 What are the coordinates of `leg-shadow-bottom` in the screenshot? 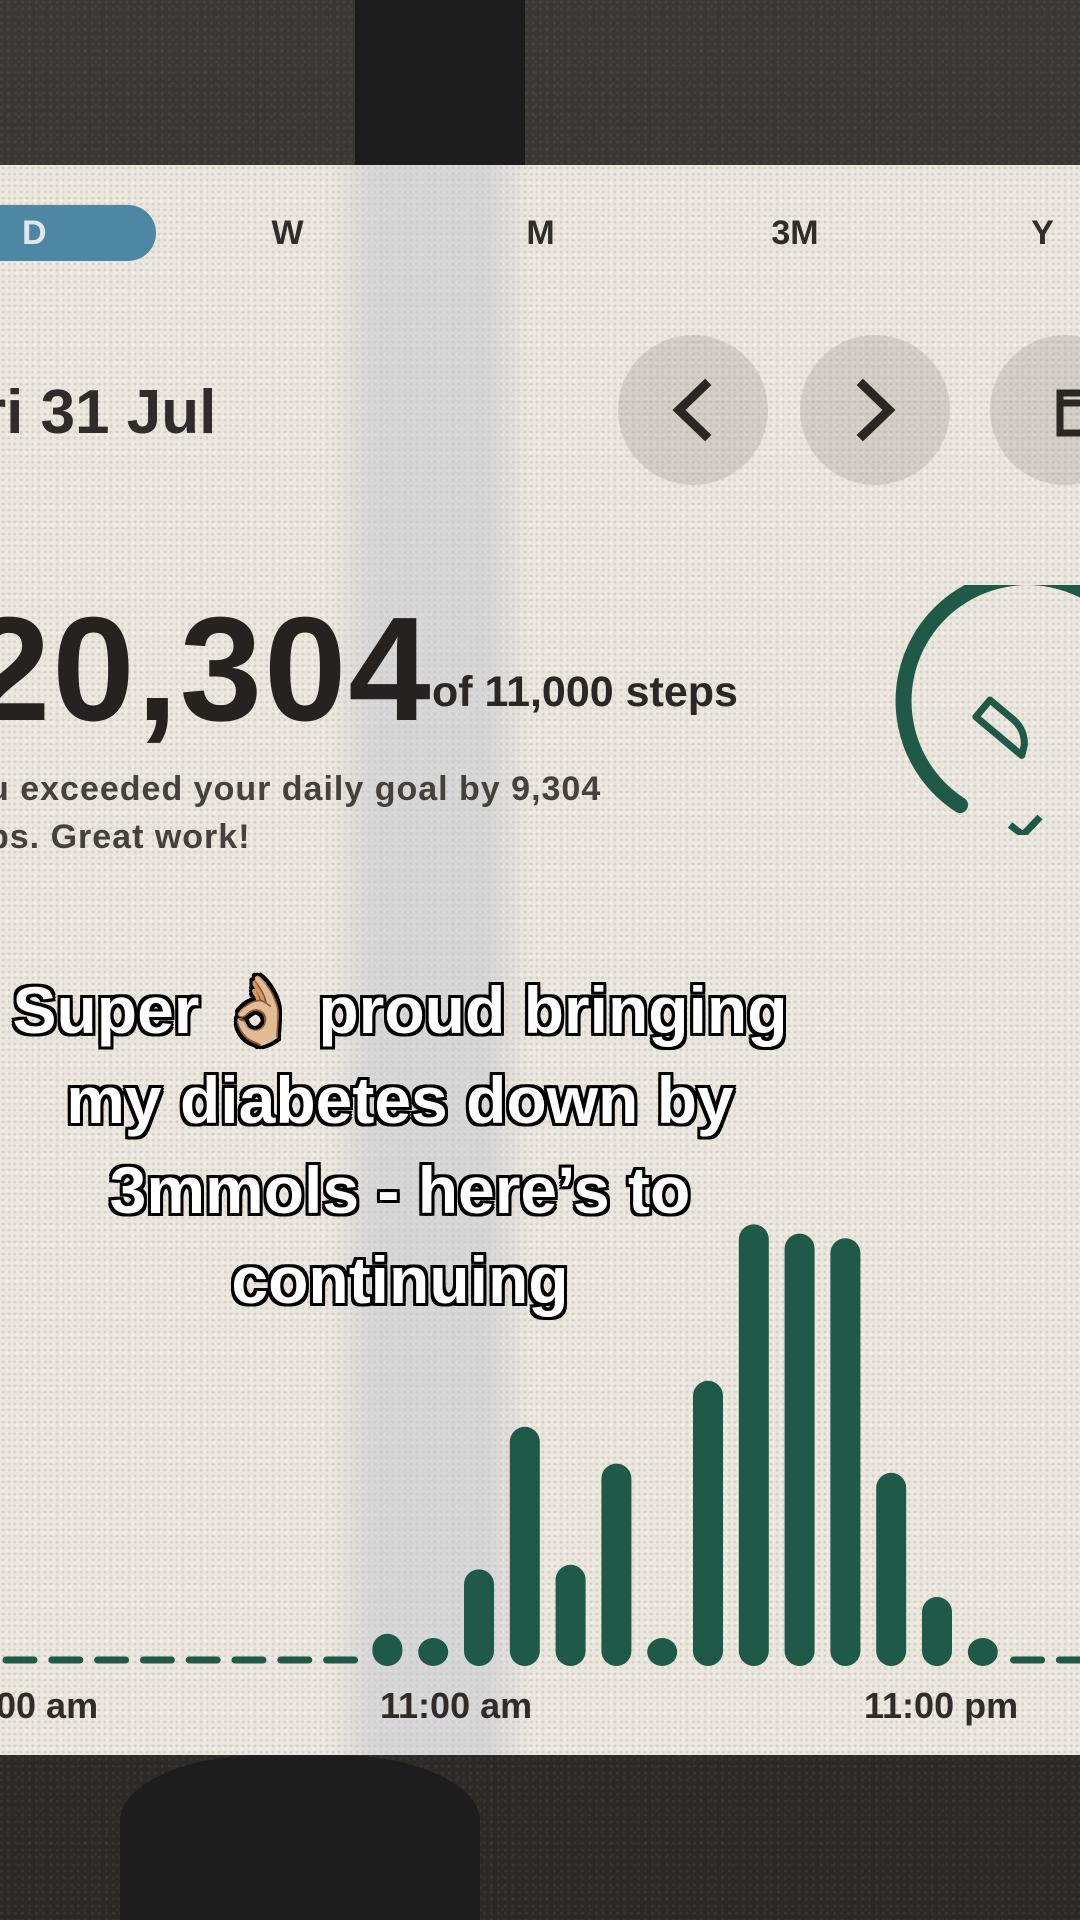 It's located at (300, 1837).